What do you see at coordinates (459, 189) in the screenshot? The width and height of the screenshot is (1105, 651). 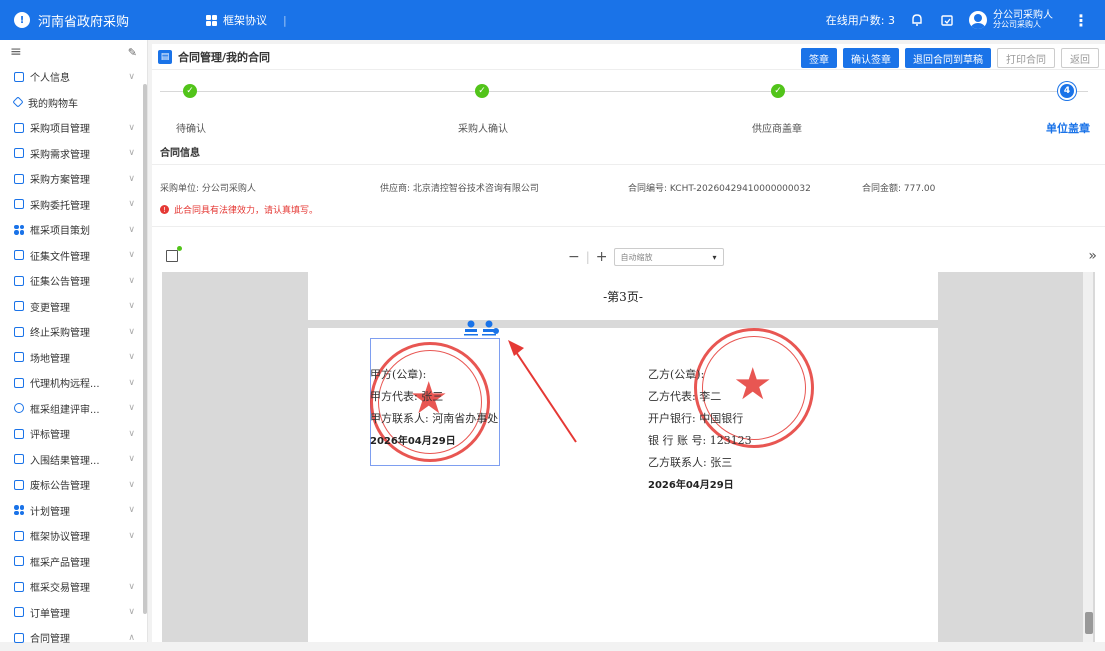 I see `supplier-name: 供应商: 北京清控智谷技术咨询有限公司` at bounding box center [459, 189].